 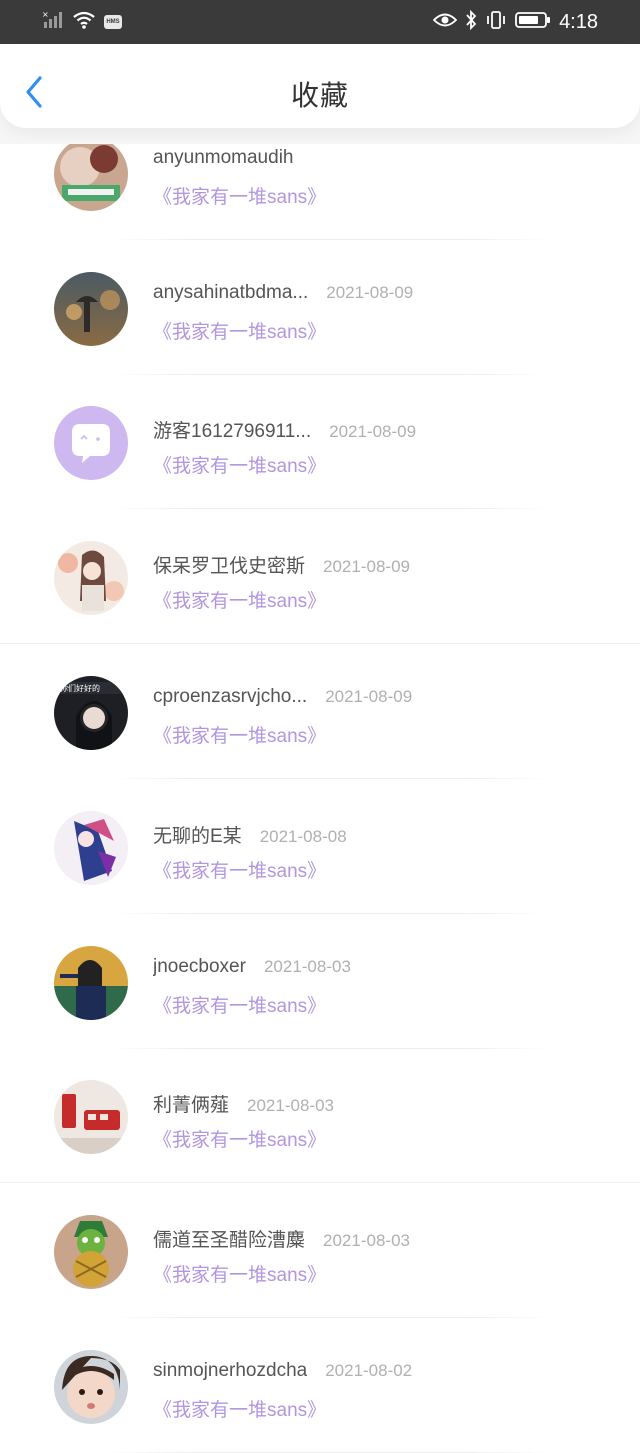 What do you see at coordinates (80, 688) in the screenshot?
I see `svg-text: 你们好好的` at bounding box center [80, 688].